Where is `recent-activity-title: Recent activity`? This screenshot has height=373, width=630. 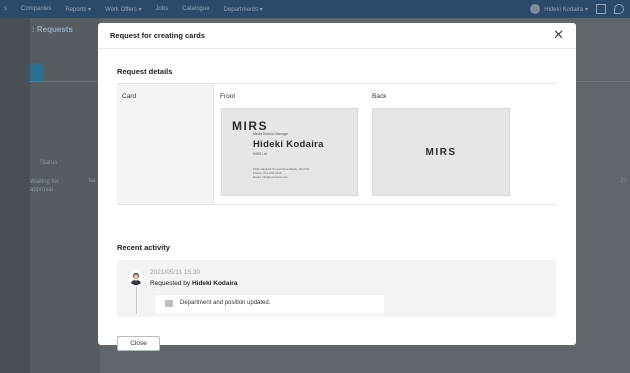 recent-activity-title: Recent activity is located at coordinates (143, 247).